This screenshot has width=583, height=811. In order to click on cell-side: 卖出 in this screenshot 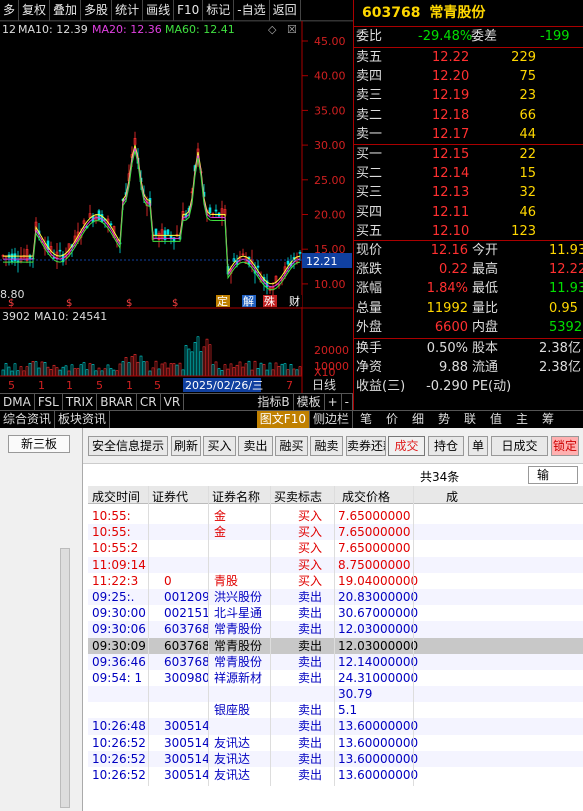, I will do `click(310, 677)`.